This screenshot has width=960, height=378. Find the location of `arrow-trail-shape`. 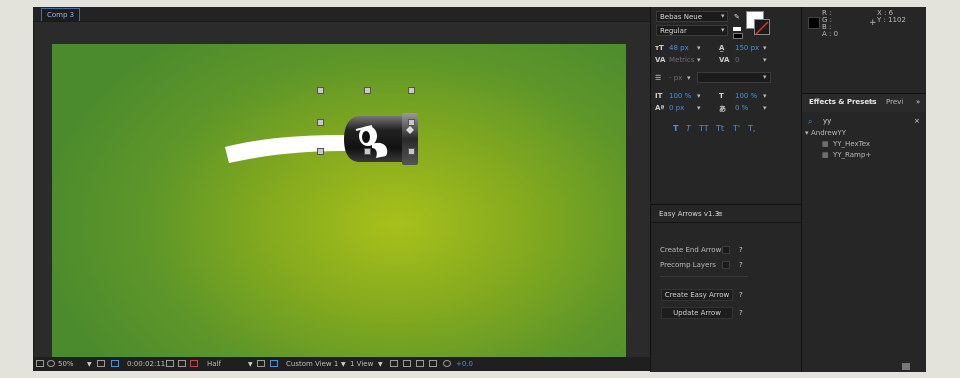

arrow-trail-shape is located at coordinates (285, 148).